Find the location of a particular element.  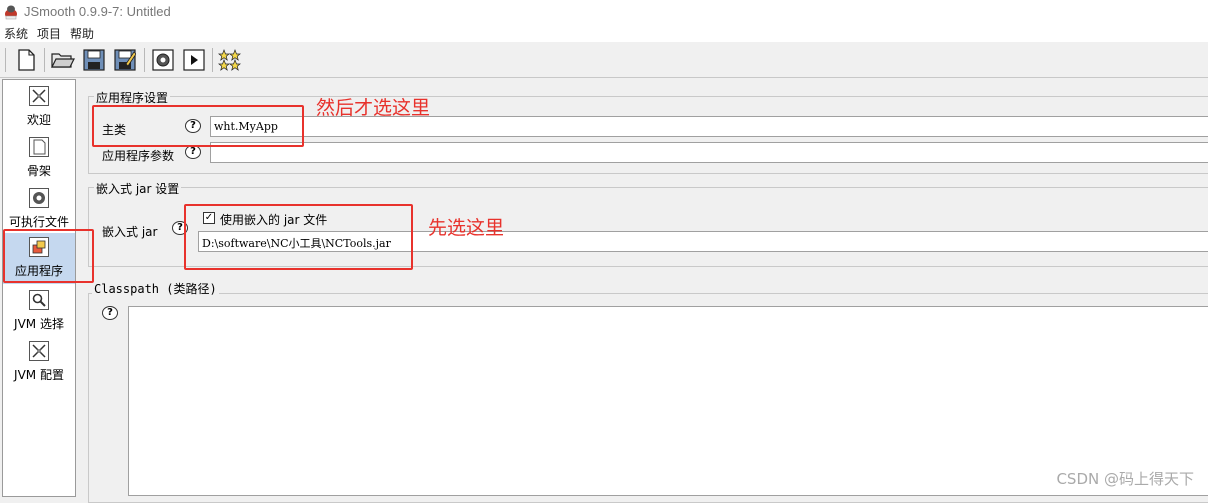

sidebar-item-label: JVM 配置 is located at coordinates (39, 374).